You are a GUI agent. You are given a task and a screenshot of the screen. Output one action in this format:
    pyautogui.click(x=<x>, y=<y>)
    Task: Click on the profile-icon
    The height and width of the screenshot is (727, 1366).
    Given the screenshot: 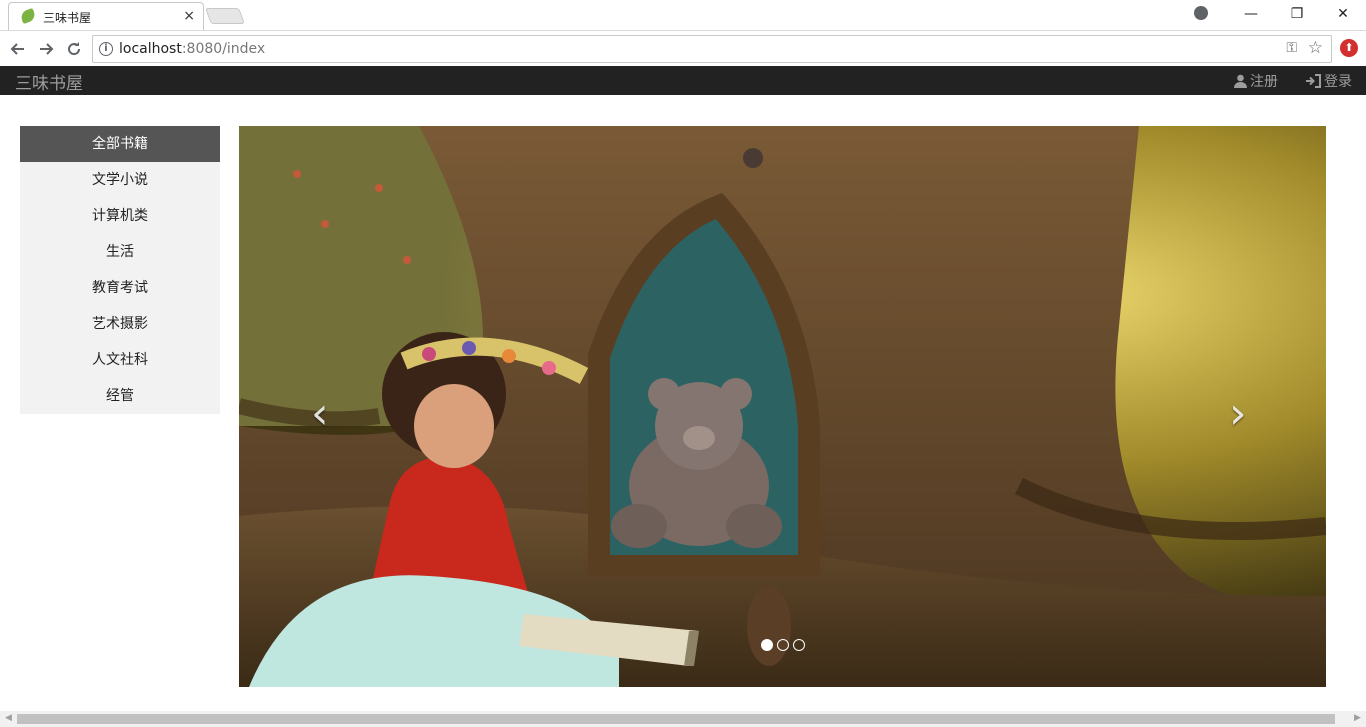 What is the action you would take?
    pyautogui.click(x=1201, y=13)
    